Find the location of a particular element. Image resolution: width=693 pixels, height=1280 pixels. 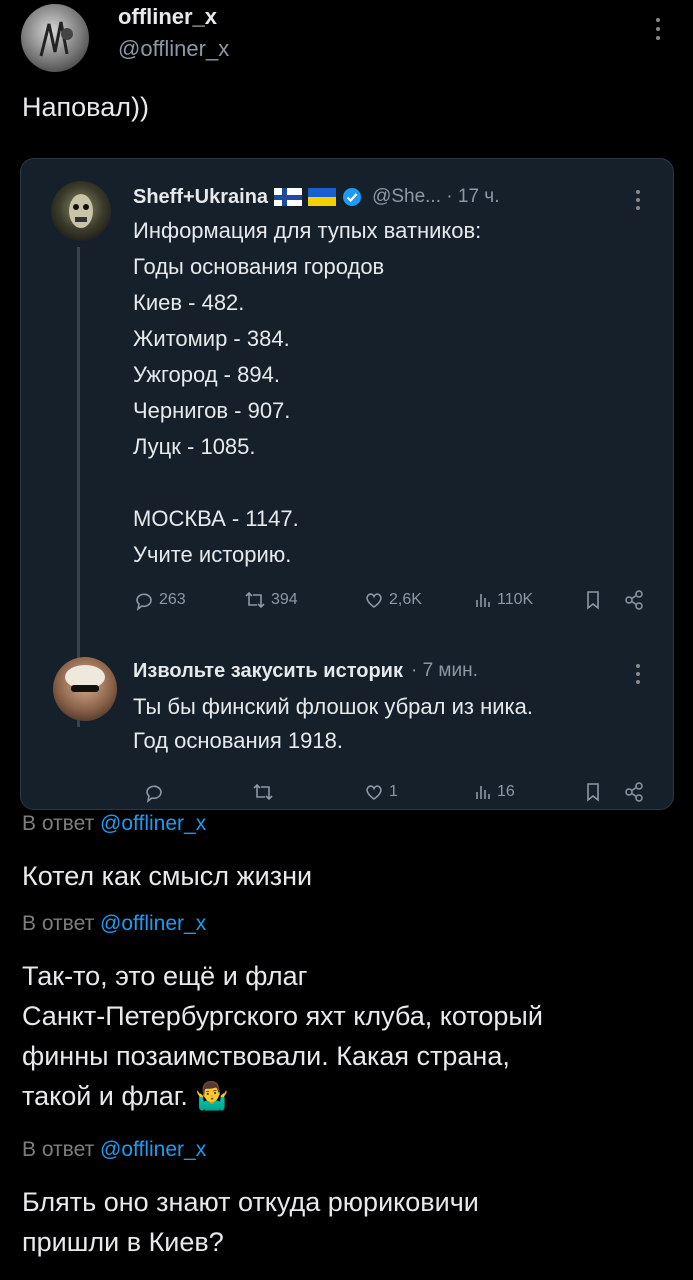

quote-actions: 263 394 2,6K 110K is located at coordinates (398, 604).